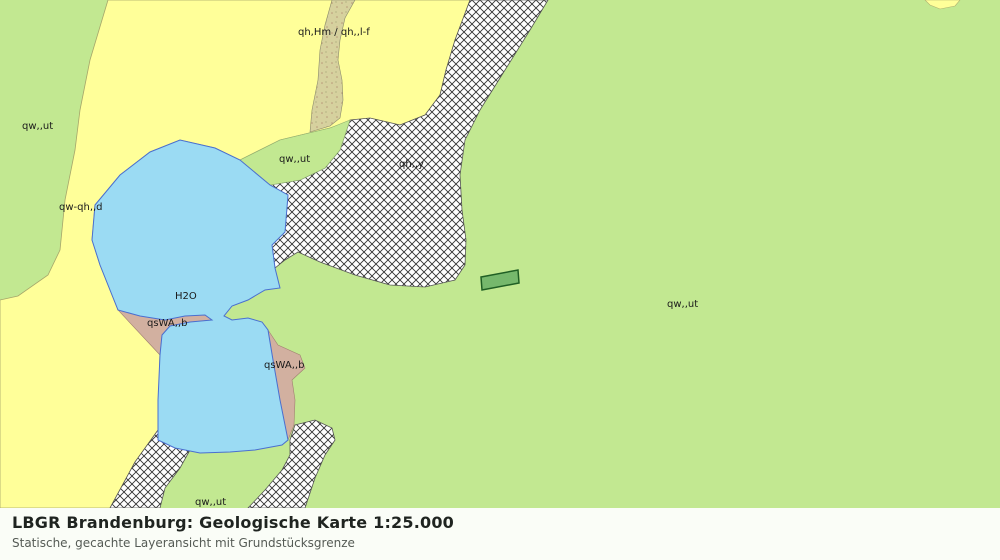 This screenshot has height=560, width=1000. Describe the element at coordinates (411, 164) in the screenshot. I see `label-qhy: qh,,y` at that location.